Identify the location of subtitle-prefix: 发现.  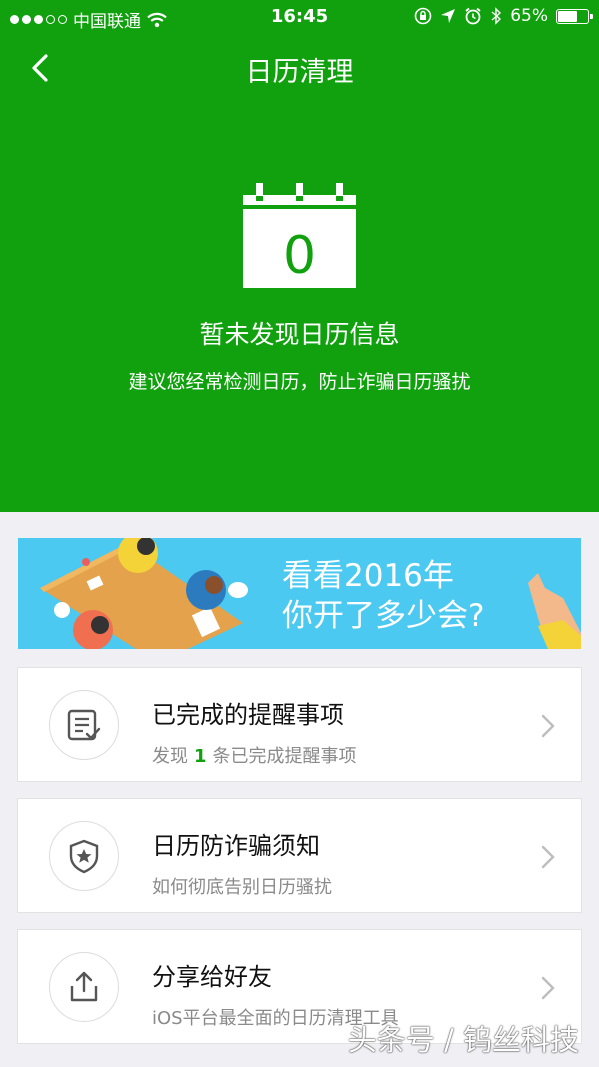
(170, 756).